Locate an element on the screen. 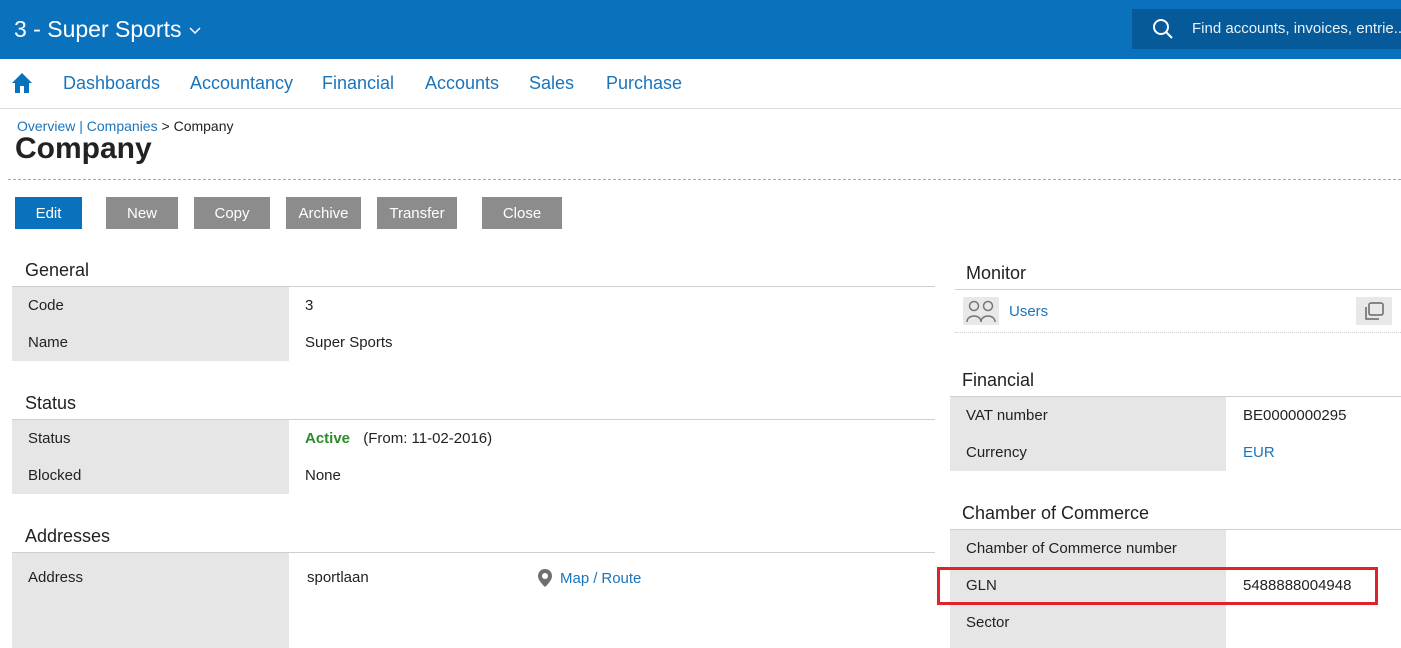 This screenshot has height=648, width=1401. addresses-label-column is located at coordinates (150, 600).